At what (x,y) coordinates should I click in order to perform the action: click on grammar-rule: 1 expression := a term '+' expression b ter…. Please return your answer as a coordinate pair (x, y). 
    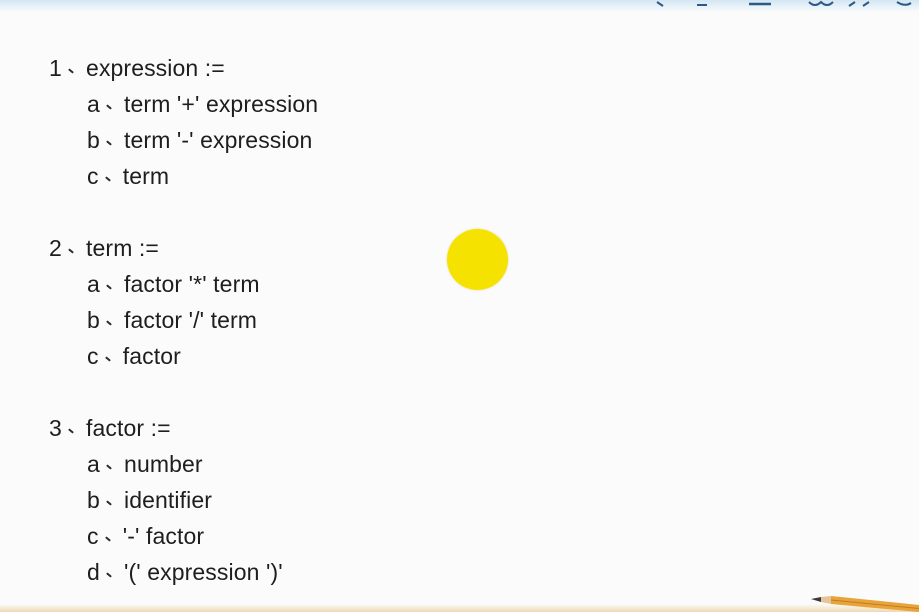
    Looking at the image, I should click on (249, 122).